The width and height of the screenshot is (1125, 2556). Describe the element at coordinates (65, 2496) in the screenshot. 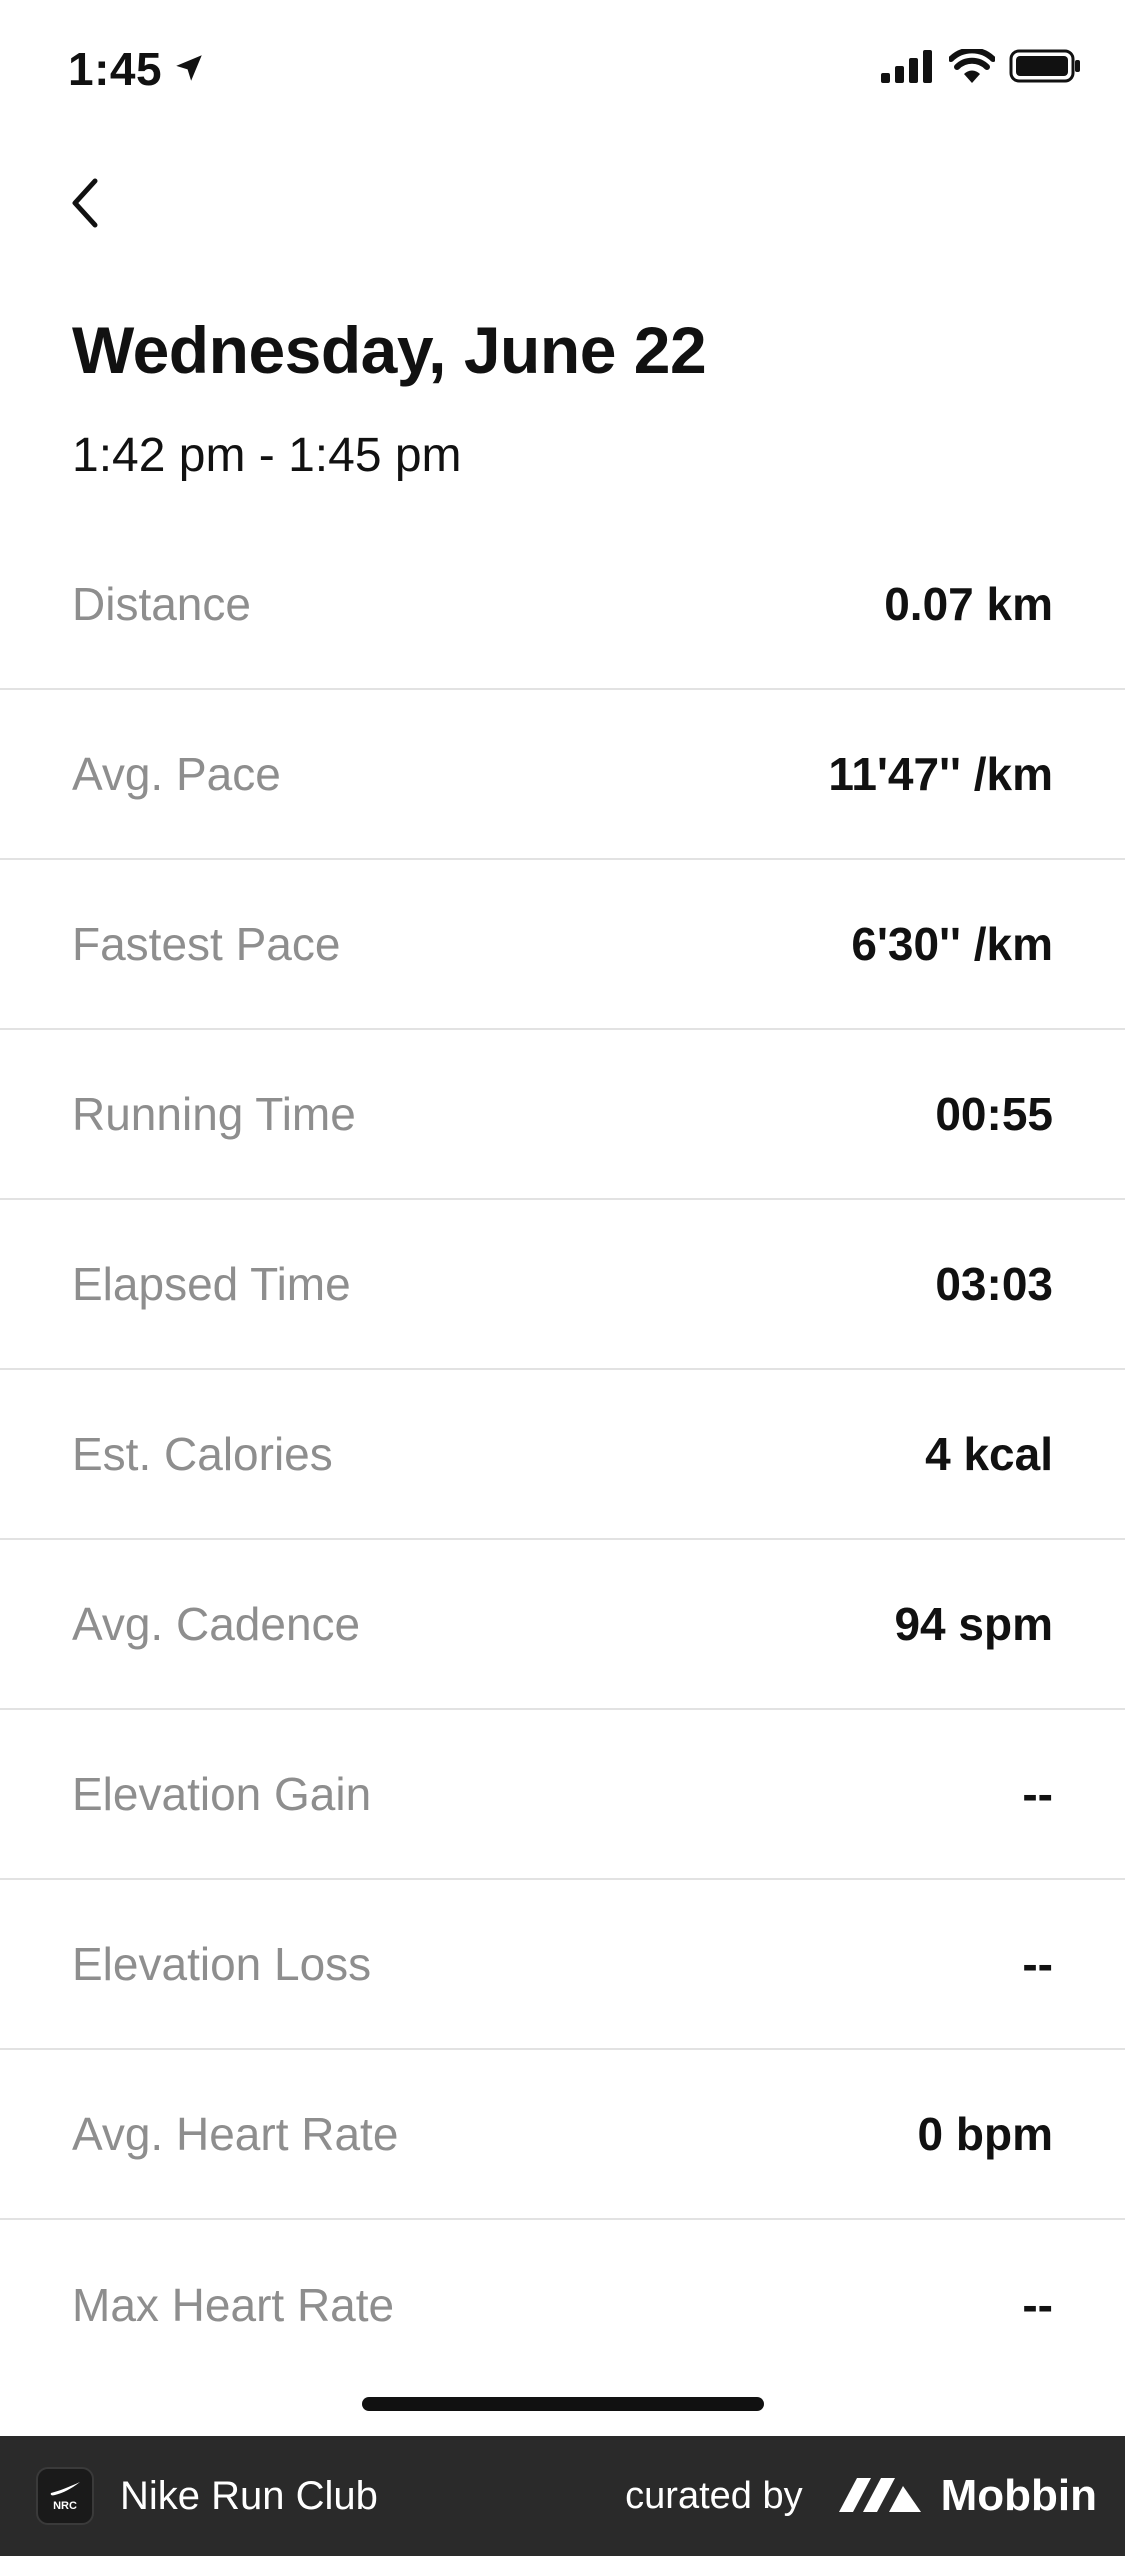

I see `nrc-app-icon: NRC` at that location.